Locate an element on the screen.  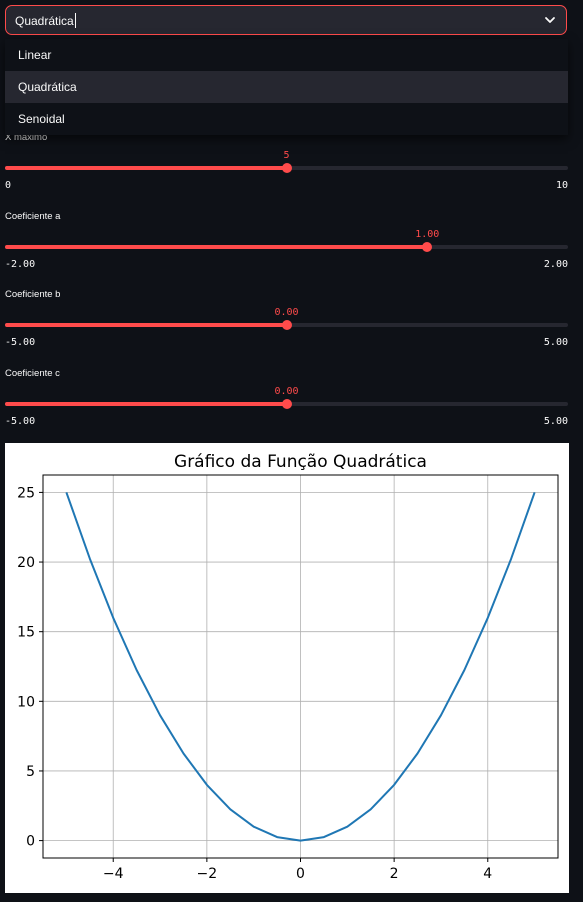
y-tick-label: 0 is located at coordinates (30, 842).